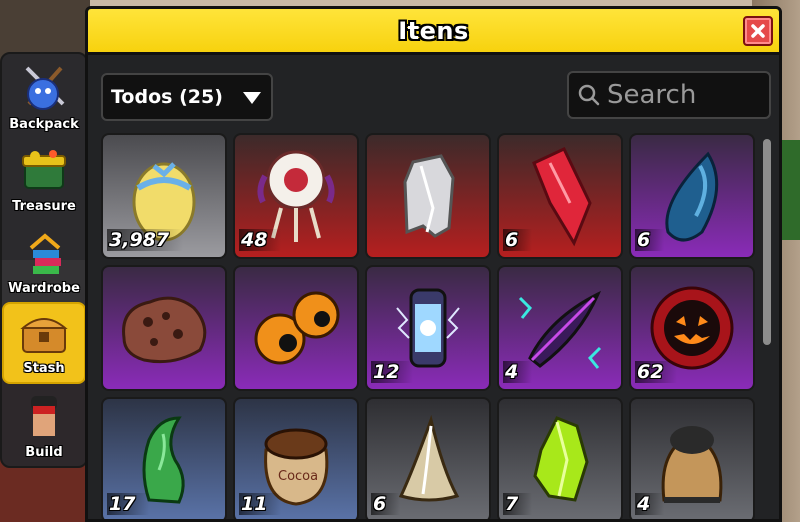 The image size is (800, 522). I want to click on search-box, so click(669, 95).